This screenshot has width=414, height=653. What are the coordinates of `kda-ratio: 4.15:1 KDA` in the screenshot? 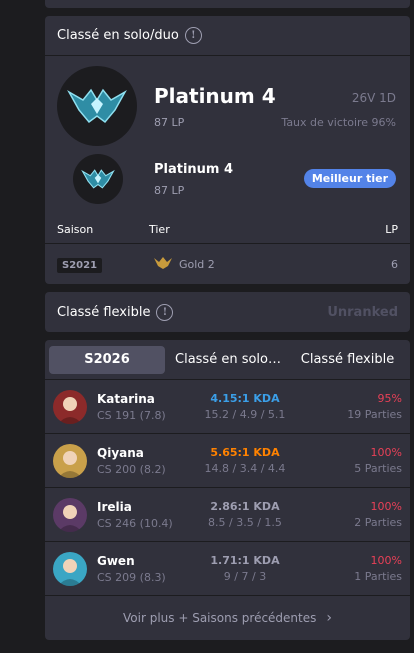 It's located at (245, 398).